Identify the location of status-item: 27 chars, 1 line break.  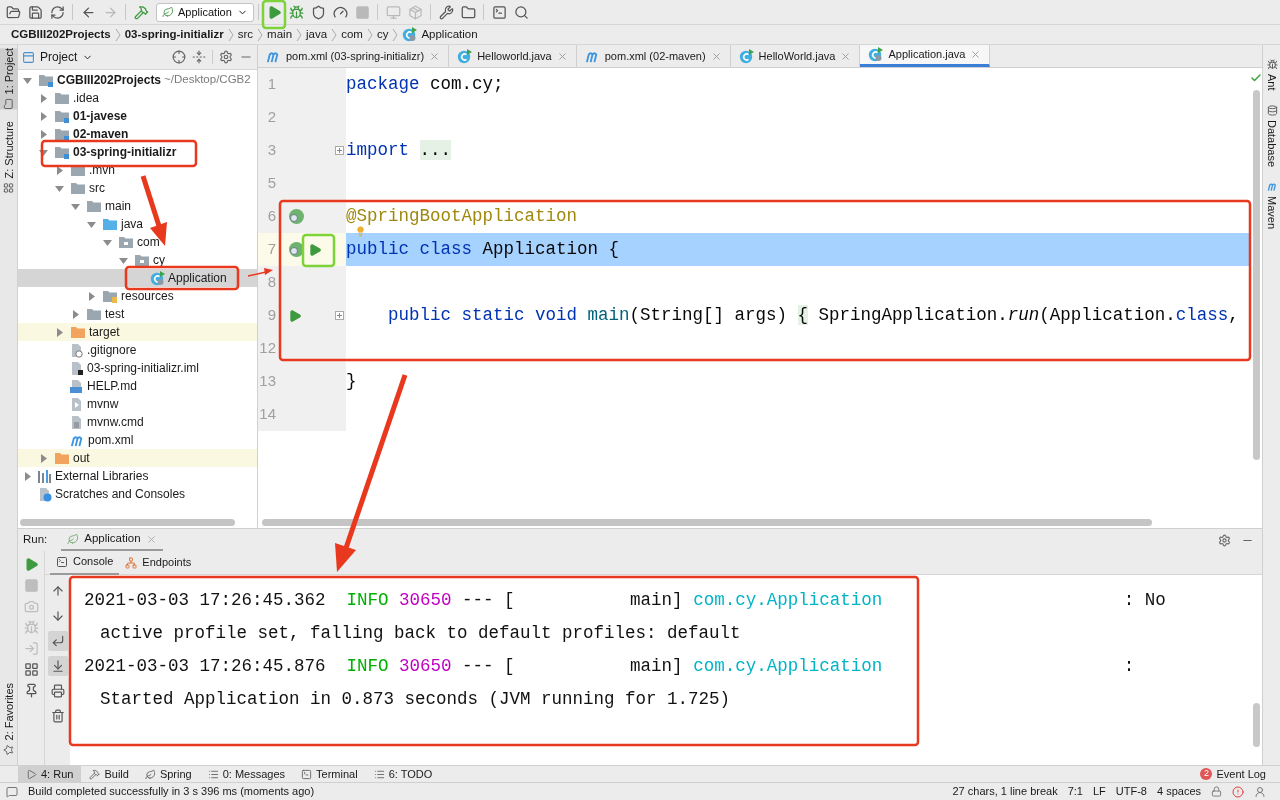
(1005, 791).